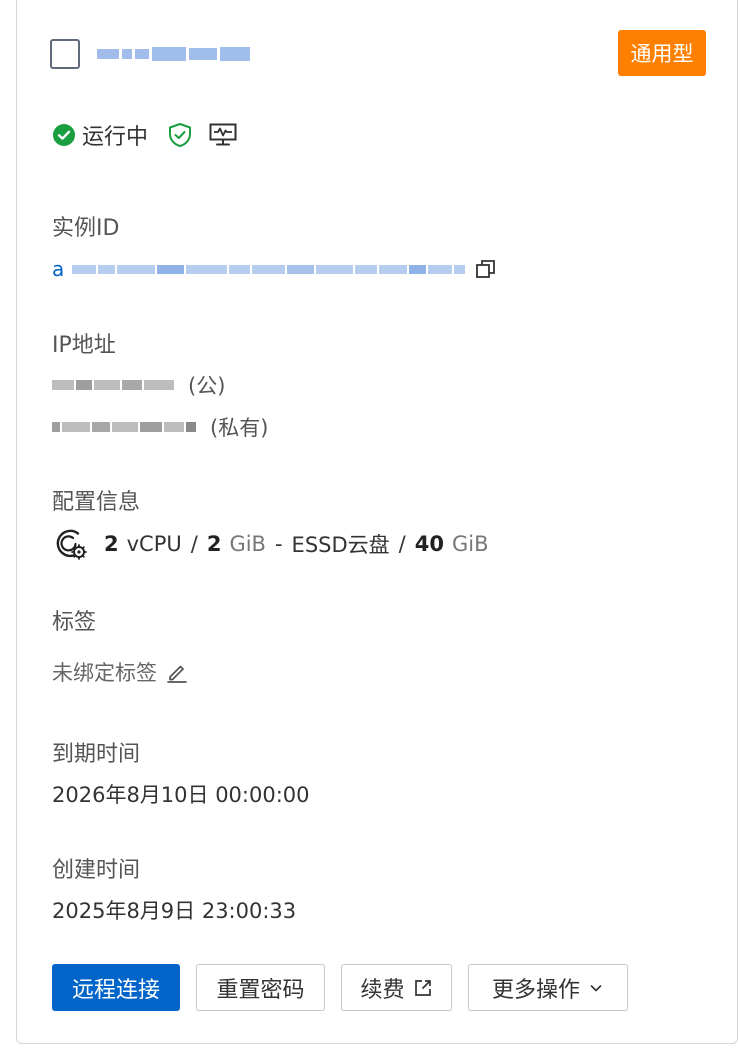  I want to click on external-link-icon, so click(423, 988).